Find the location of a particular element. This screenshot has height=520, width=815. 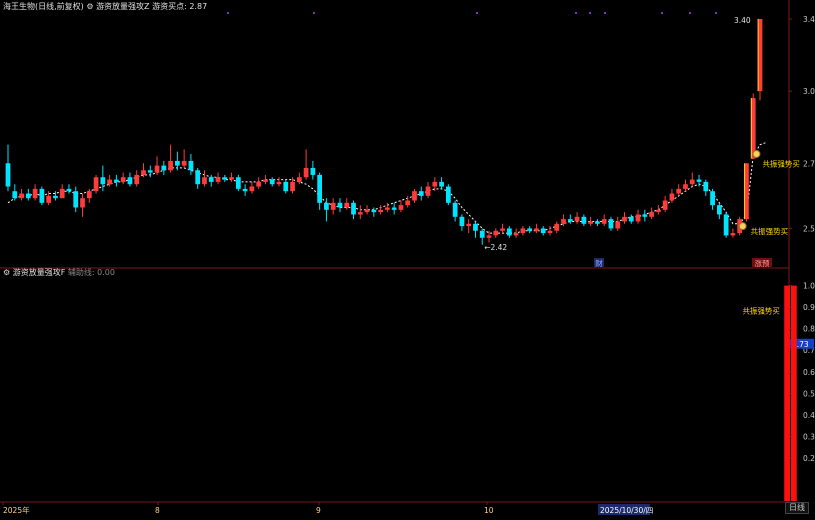

sub-y-tick-label-7: 0.30 is located at coordinates (809, 436).